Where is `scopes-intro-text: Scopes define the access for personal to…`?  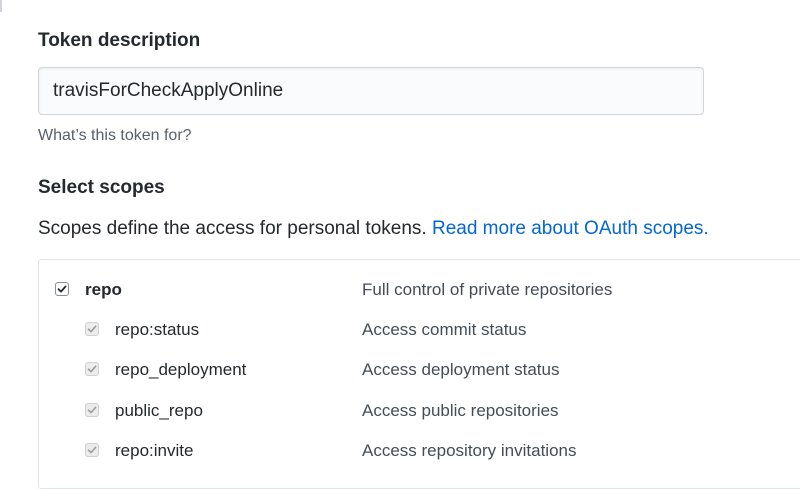 scopes-intro-text: Scopes define the access for personal to… is located at coordinates (232, 228).